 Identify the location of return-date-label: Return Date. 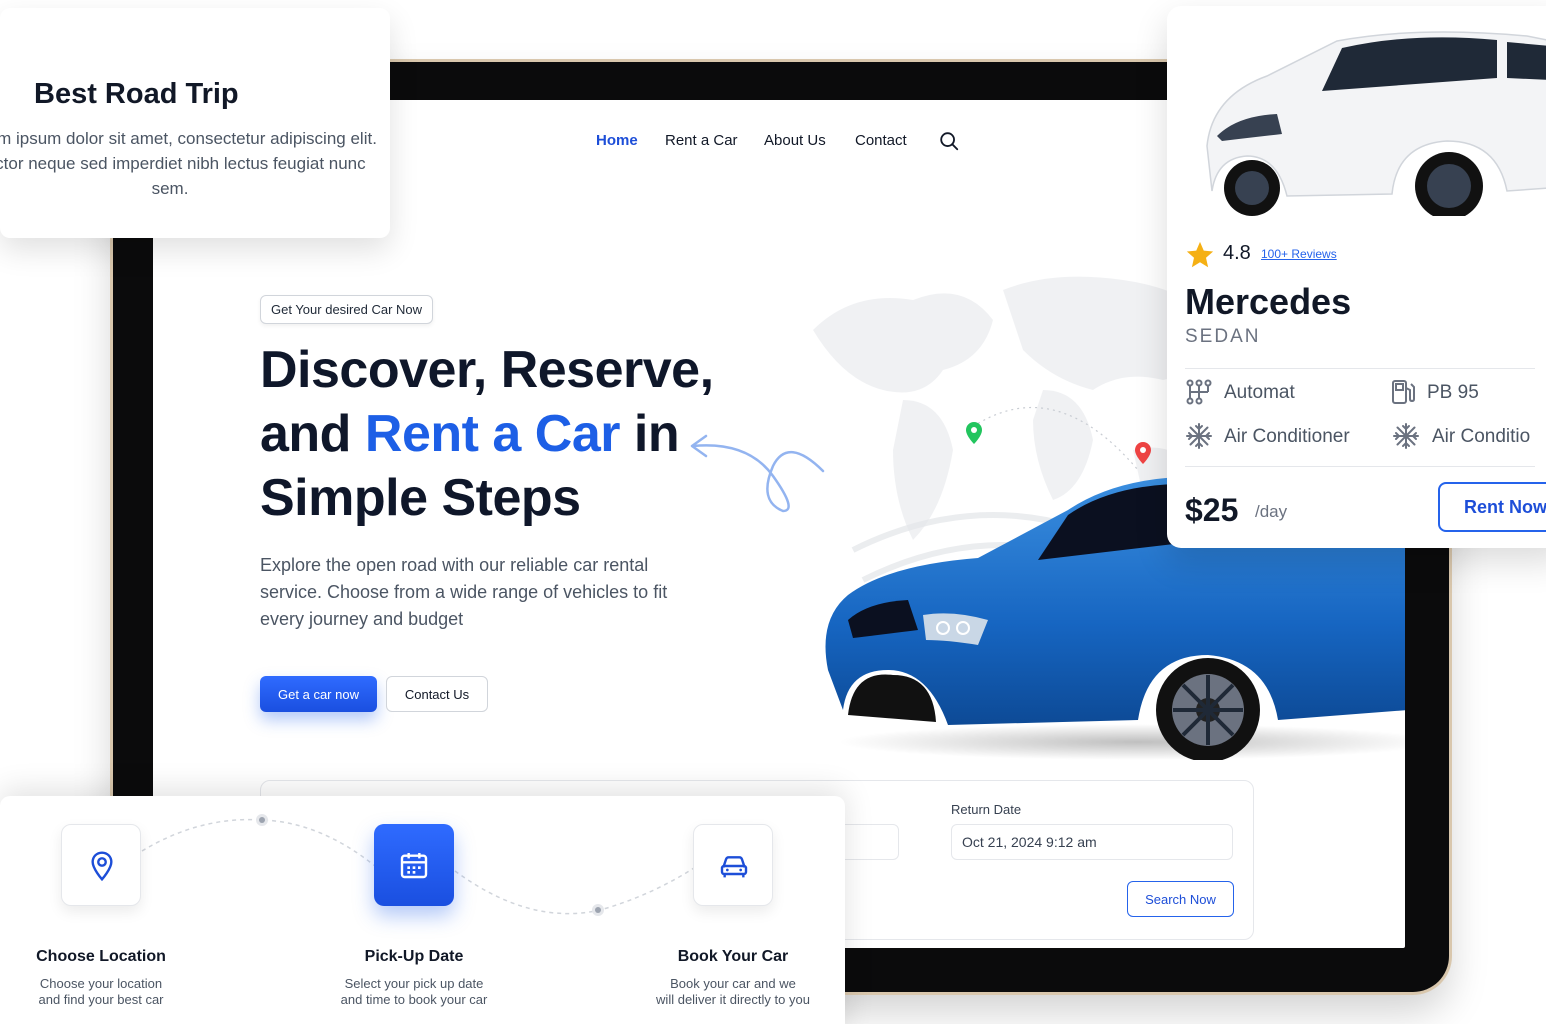
(986, 809).